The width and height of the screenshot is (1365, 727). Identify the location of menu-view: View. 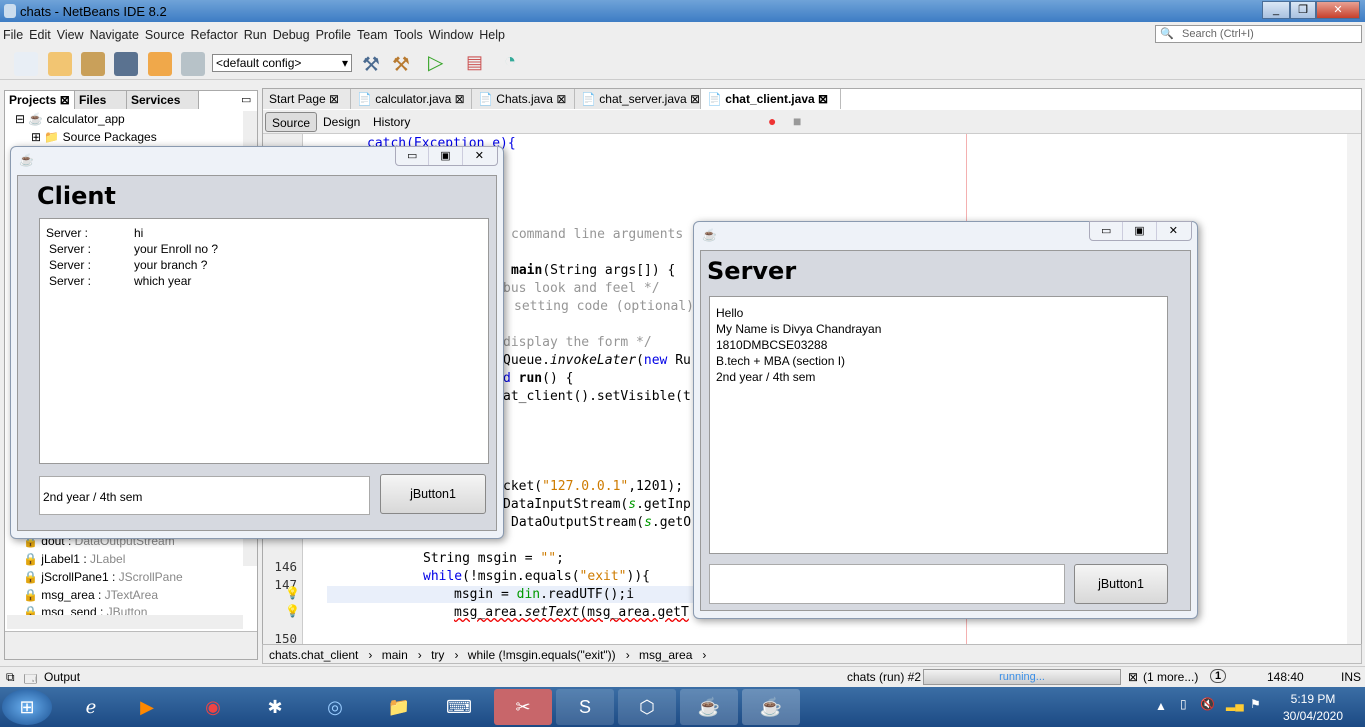
(70, 35).